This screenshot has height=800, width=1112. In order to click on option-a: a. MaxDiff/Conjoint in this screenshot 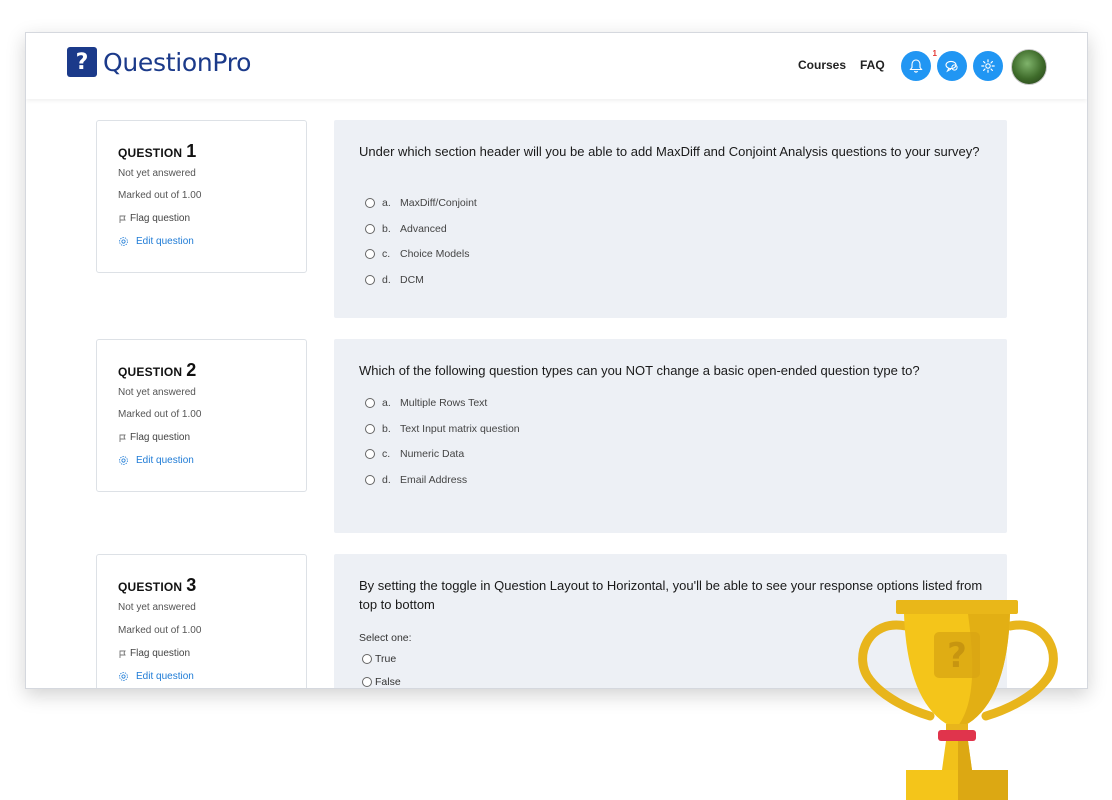, I will do `click(421, 203)`.